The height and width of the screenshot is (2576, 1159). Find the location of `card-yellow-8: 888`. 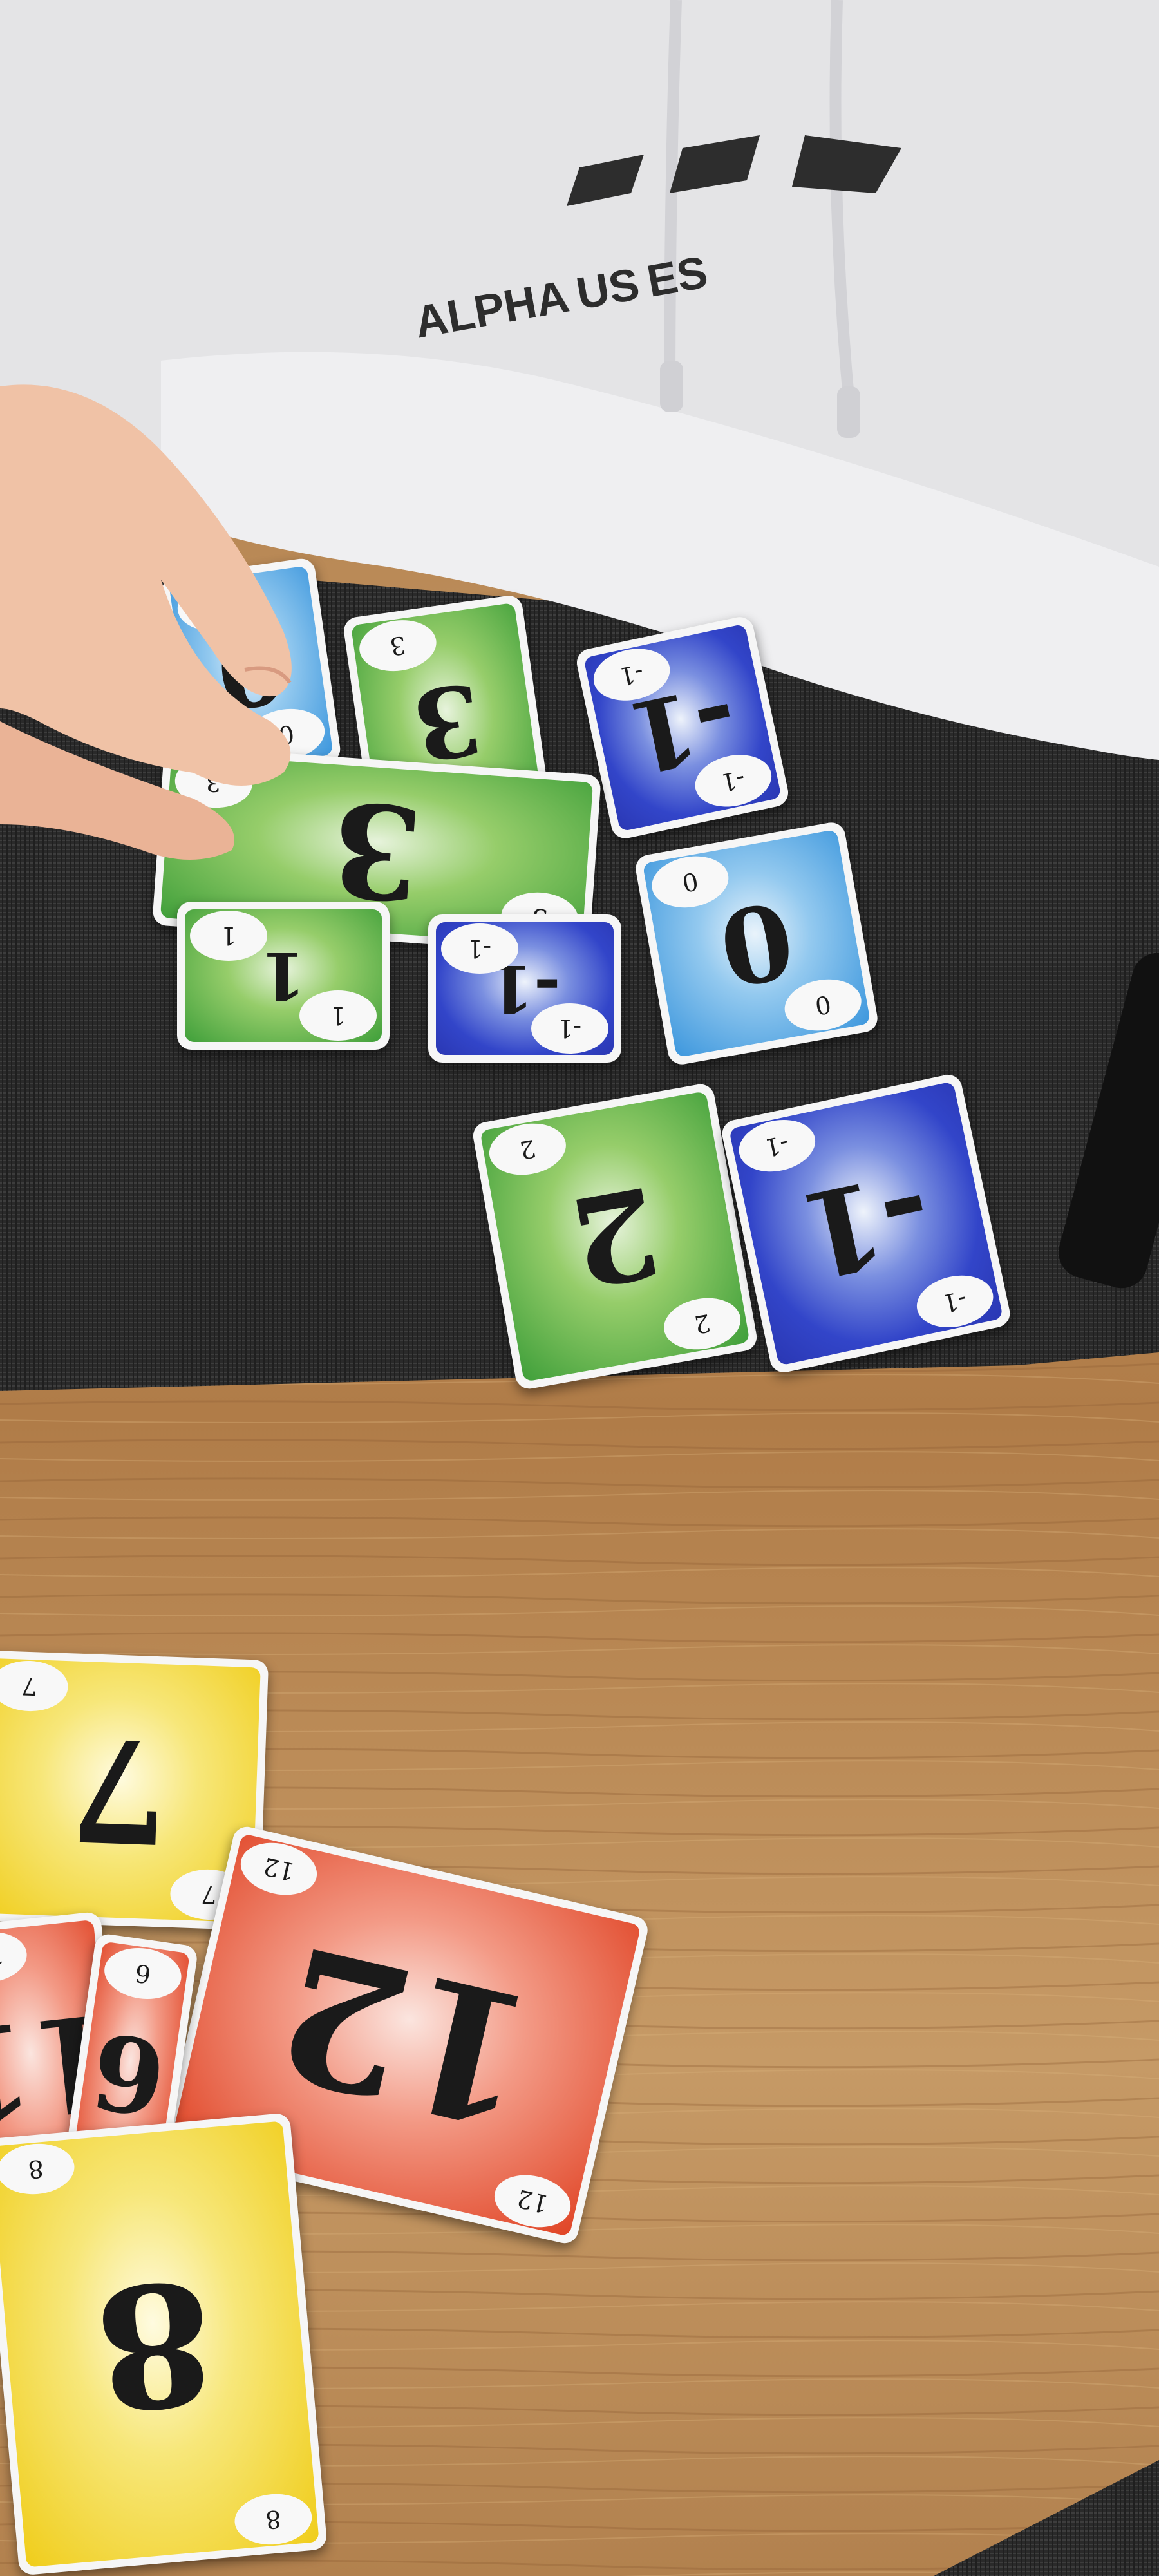

card-yellow-8: 888 is located at coordinates (164, 2344).